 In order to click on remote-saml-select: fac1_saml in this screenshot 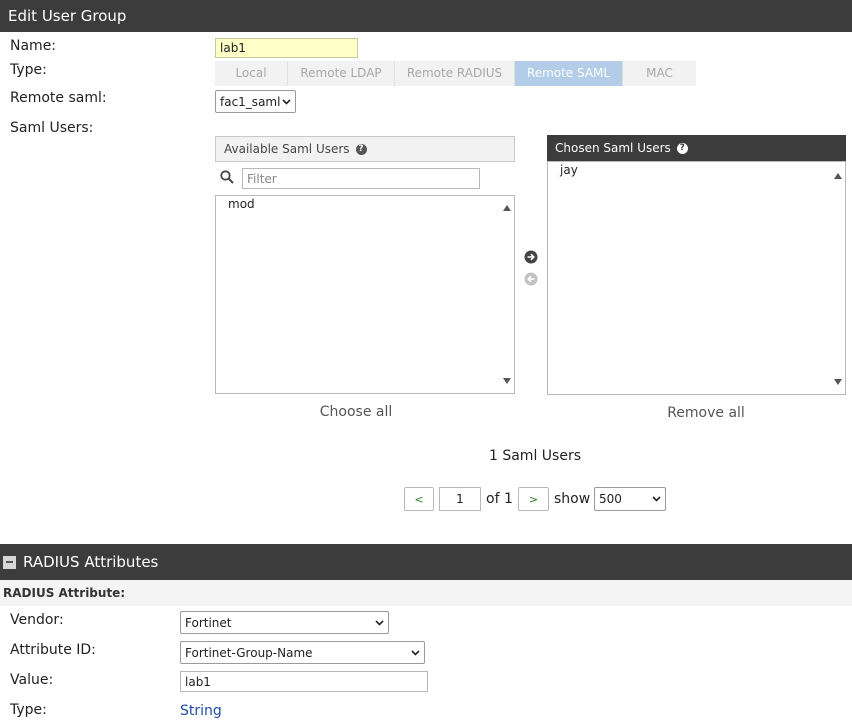, I will do `click(255, 101)`.